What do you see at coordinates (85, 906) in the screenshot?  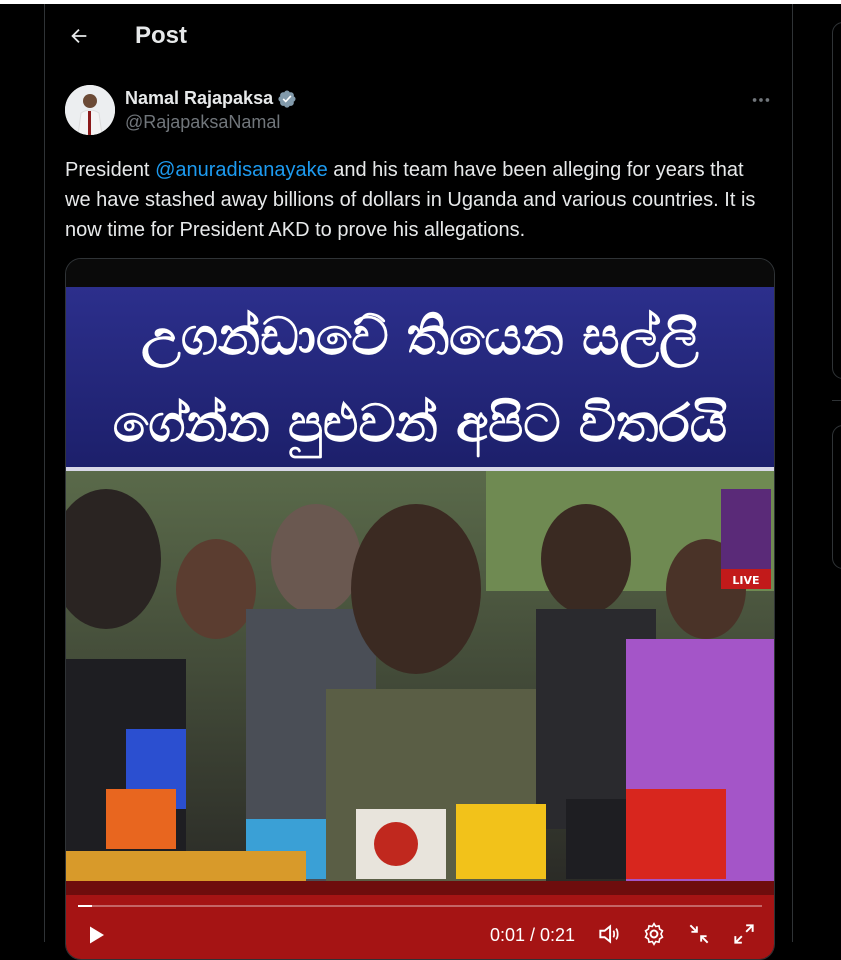 I see `video-progress-fill` at bounding box center [85, 906].